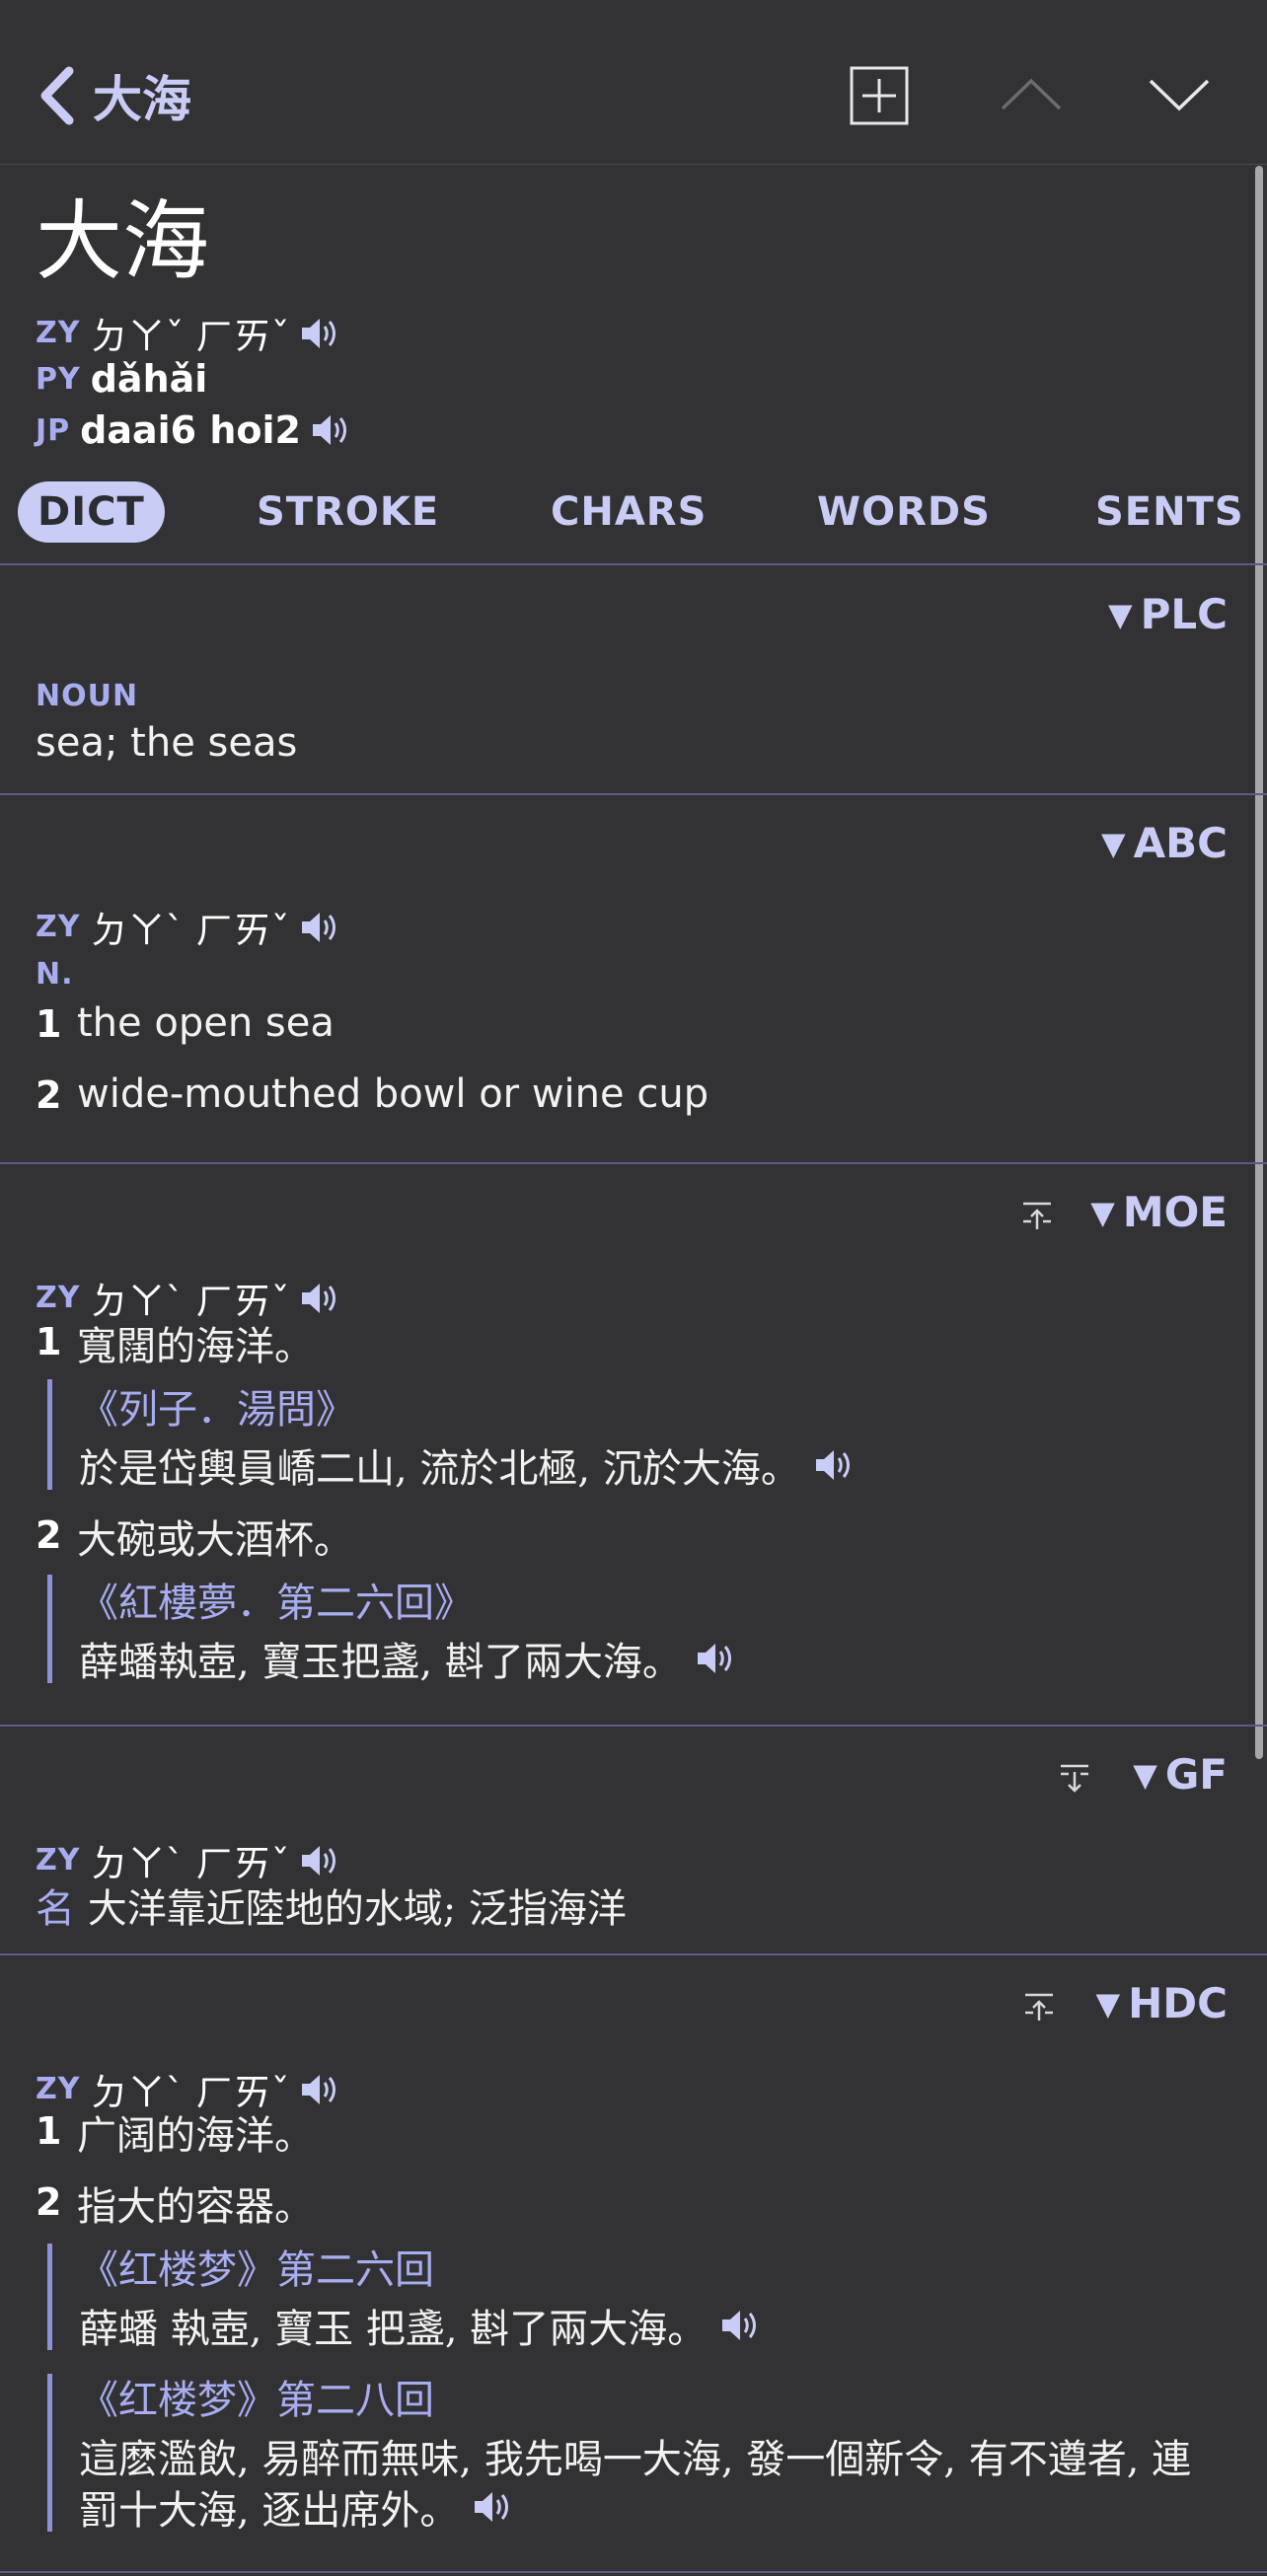 This screenshot has width=1267, height=2576. I want to click on back-chevron-icon, so click(57, 95).